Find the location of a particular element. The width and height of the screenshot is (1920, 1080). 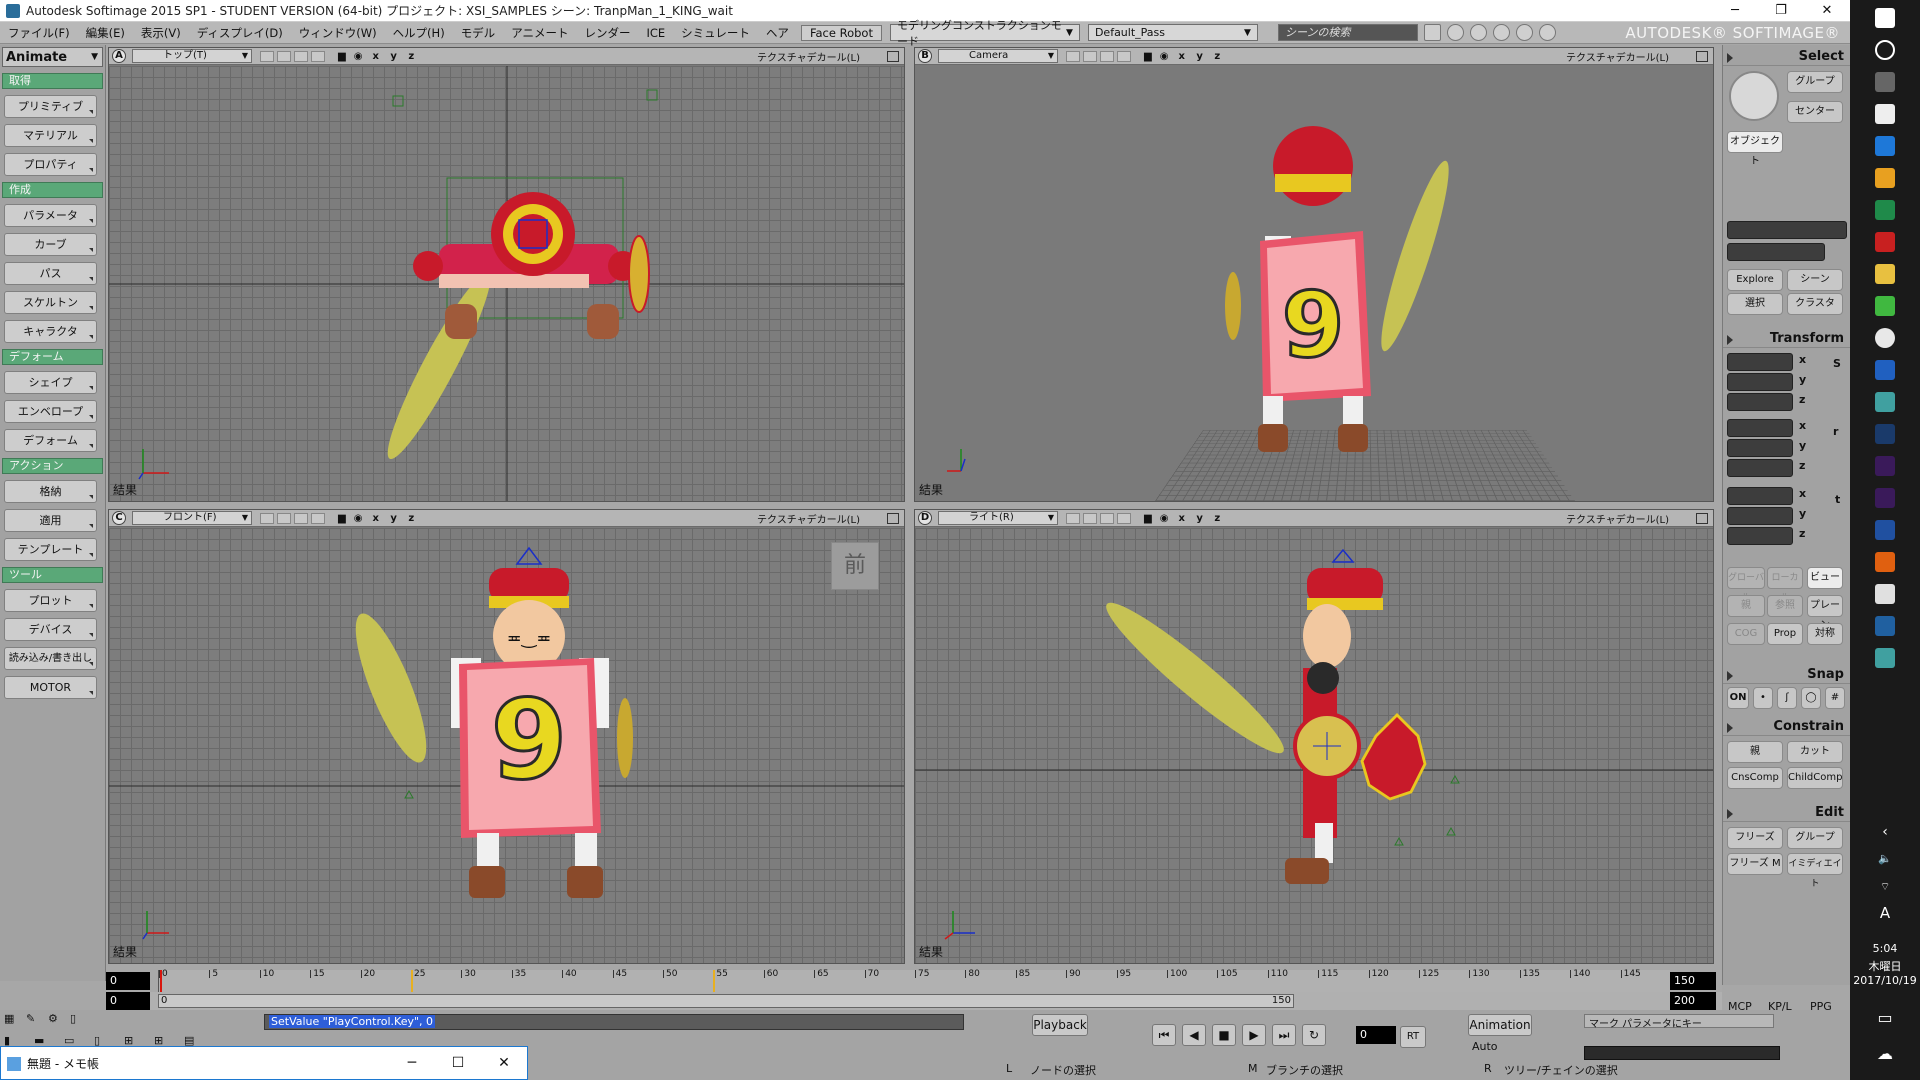

material-button: マテリアル is located at coordinates (50, 135).